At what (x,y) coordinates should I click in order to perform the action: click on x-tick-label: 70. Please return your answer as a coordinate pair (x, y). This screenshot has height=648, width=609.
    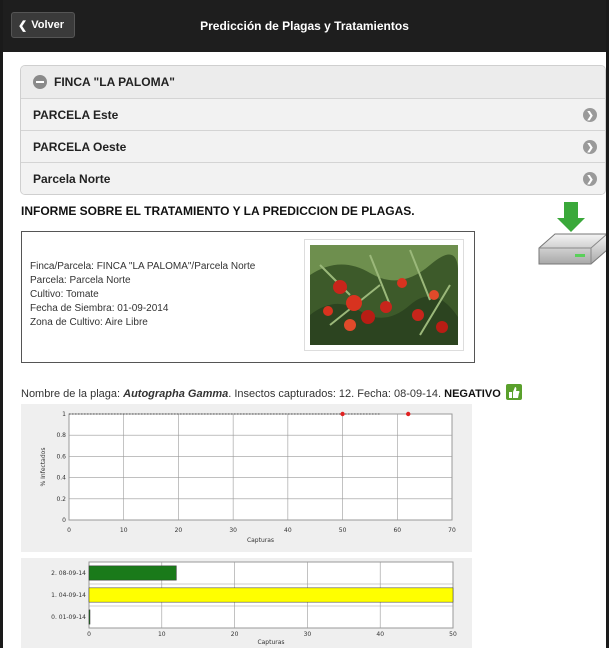
    Looking at the image, I should click on (452, 530).